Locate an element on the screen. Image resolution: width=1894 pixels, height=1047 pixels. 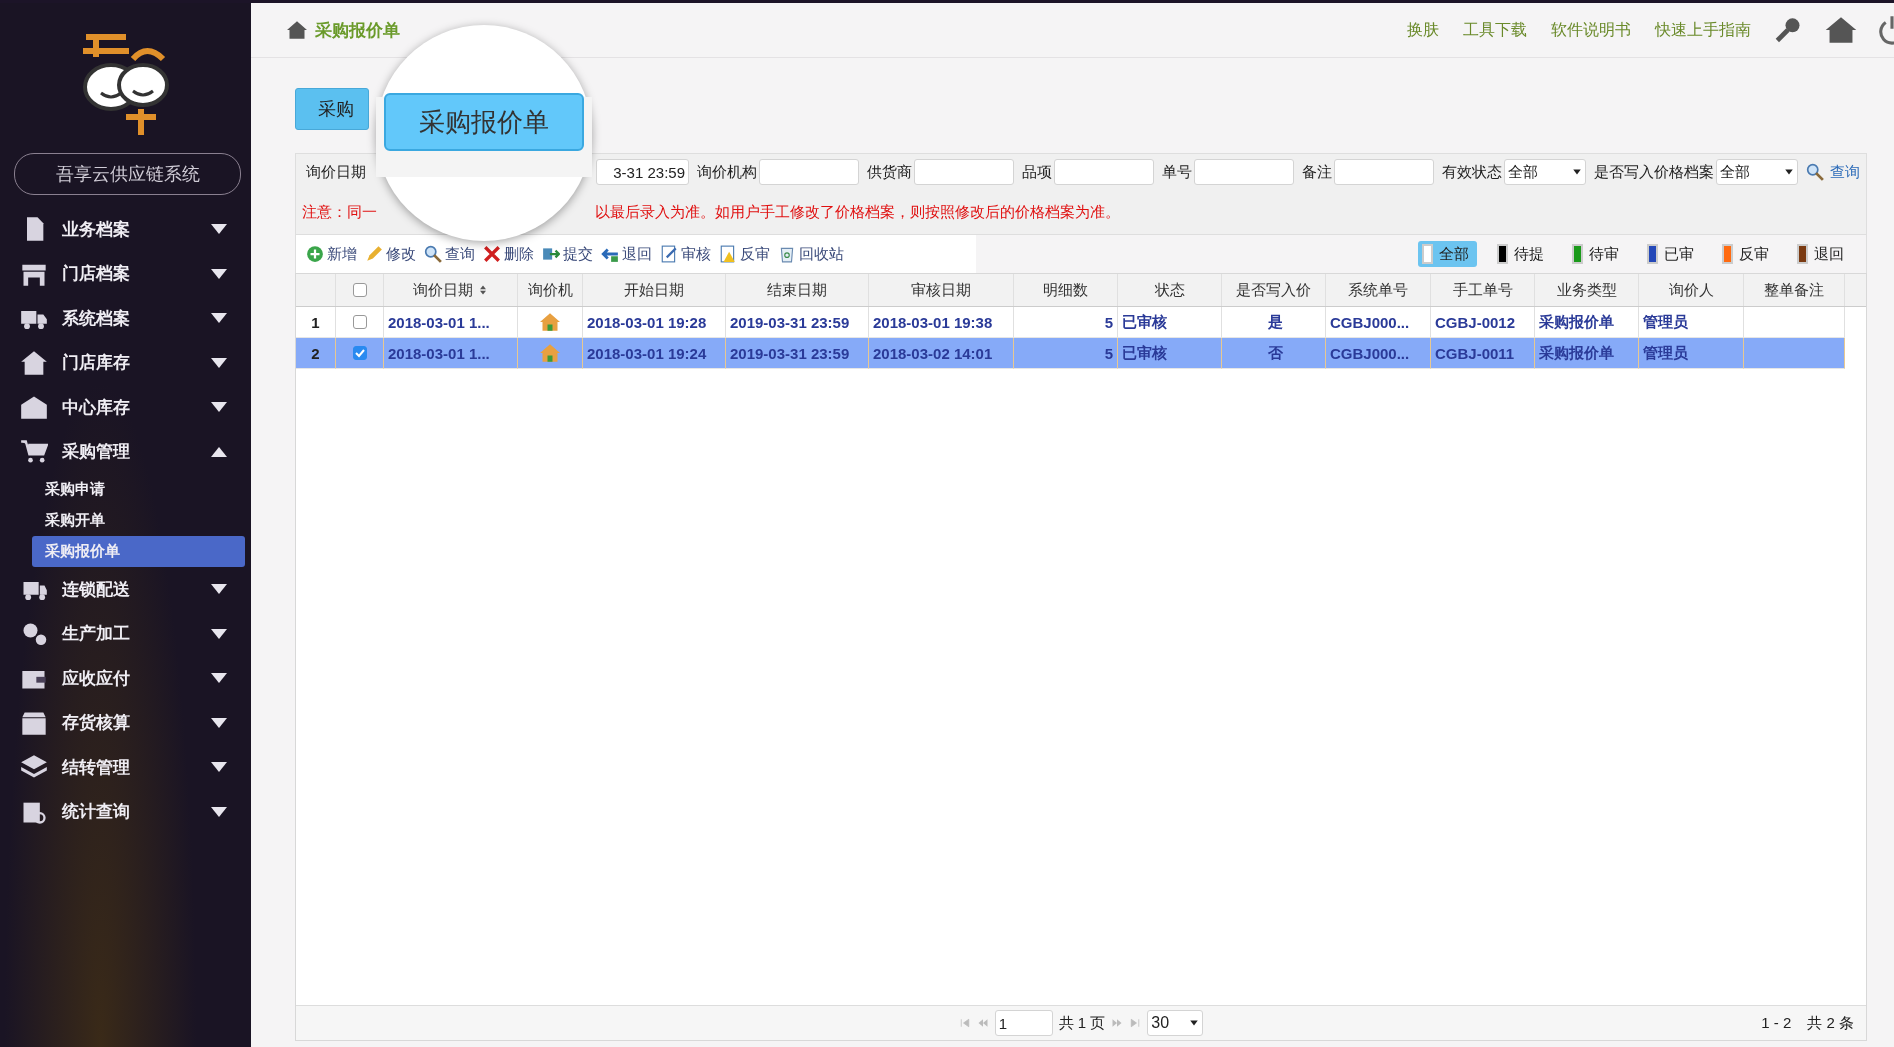
menu-item: 采购管理 is located at coordinates (125, 451).